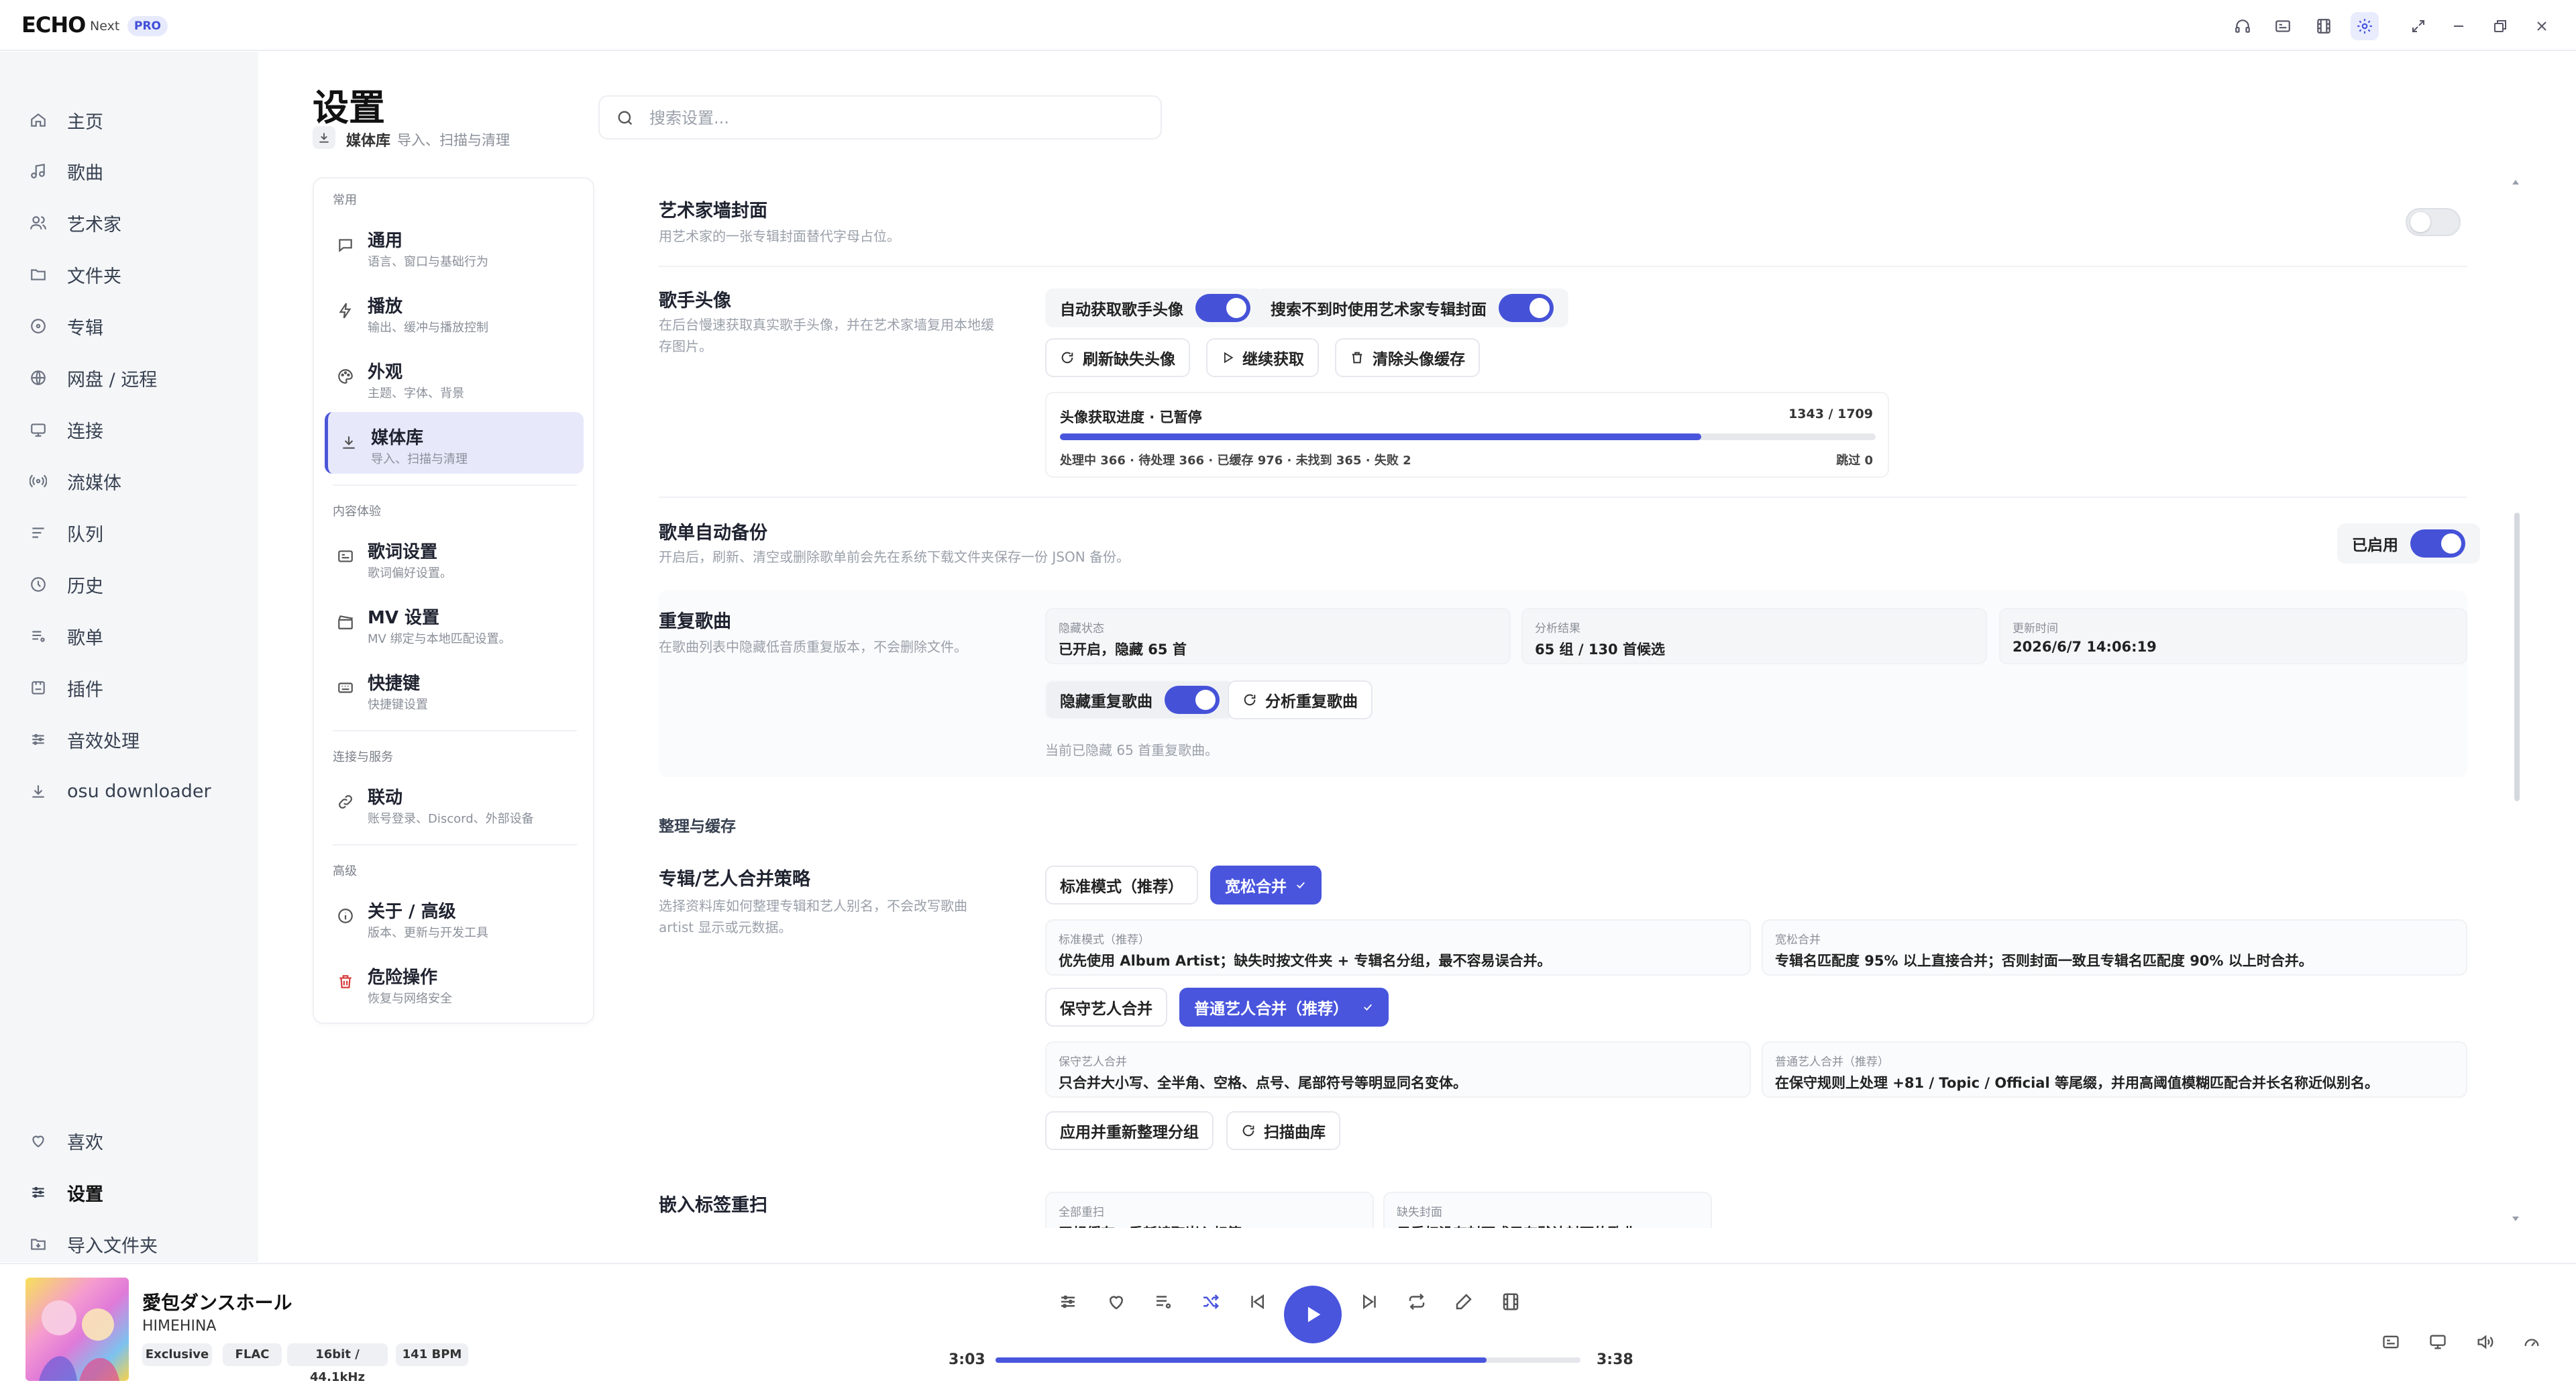 This screenshot has height=1393, width=2576. Describe the element at coordinates (1192, 700) in the screenshot. I see `hide-duplicate-toggle` at that location.